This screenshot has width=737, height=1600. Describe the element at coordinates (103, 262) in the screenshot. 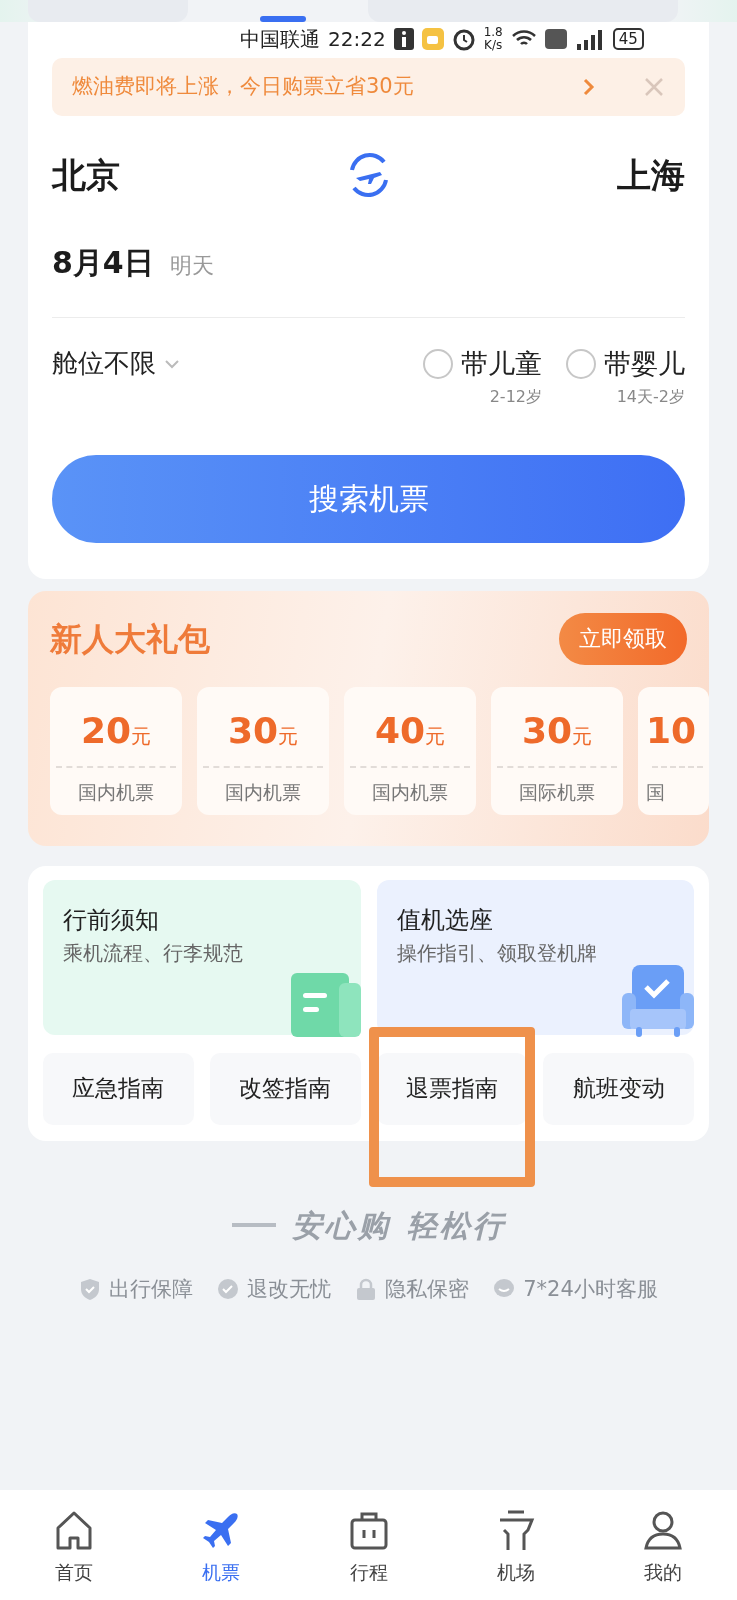

I see `departure-date: 8月4日` at that location.